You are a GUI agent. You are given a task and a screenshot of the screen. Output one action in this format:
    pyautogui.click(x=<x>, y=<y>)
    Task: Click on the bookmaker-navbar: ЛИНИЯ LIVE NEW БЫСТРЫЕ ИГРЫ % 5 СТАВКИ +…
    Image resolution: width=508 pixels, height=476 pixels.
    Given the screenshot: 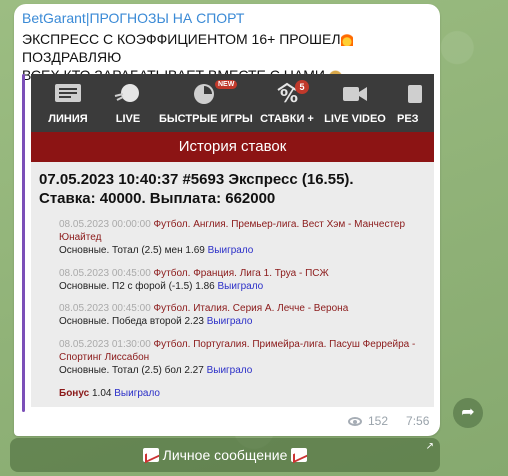 What is the action you would take?
    pyautogui.click(x=232, y=103)
    